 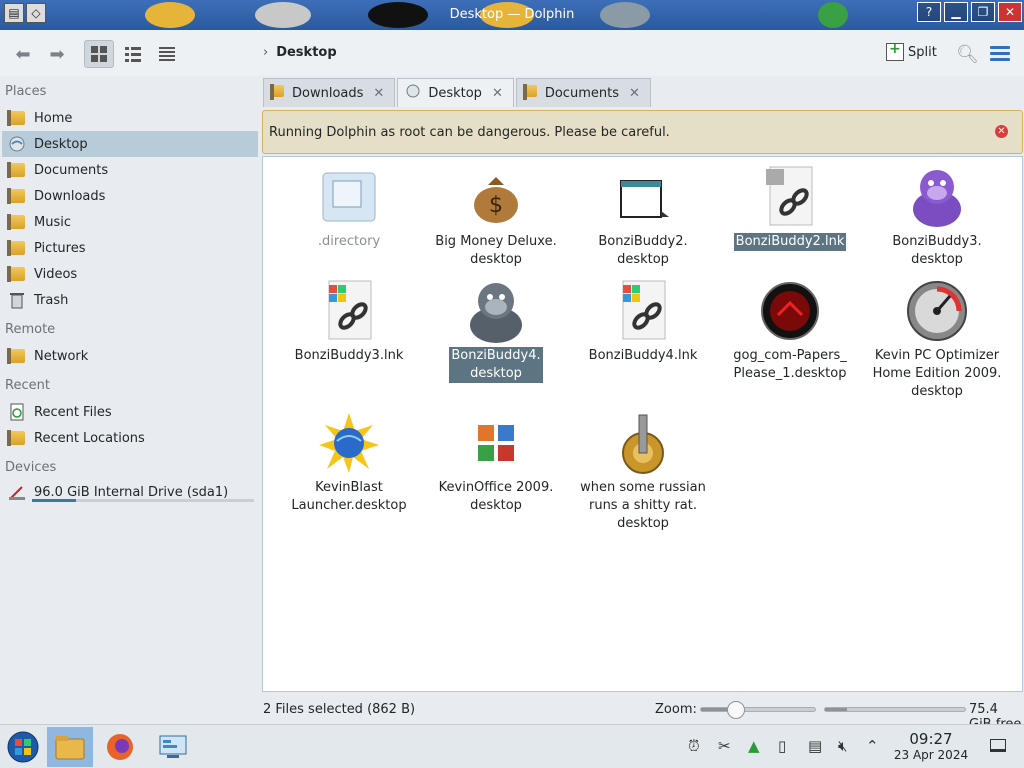 What do you see at coordinates (455, 92) in the screenshot?
I see `tab-desktop: Desktop ✕` at bounding box center [455, 92].